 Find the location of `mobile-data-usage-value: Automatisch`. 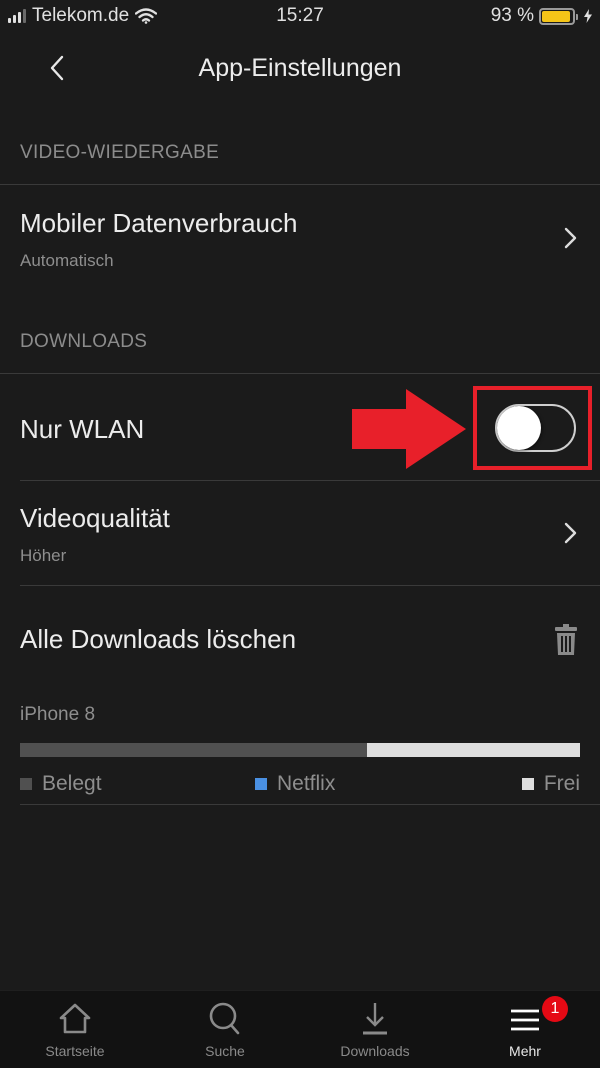

mobile-data-usage-value: Automatisch is located at coordinates (67, 260).